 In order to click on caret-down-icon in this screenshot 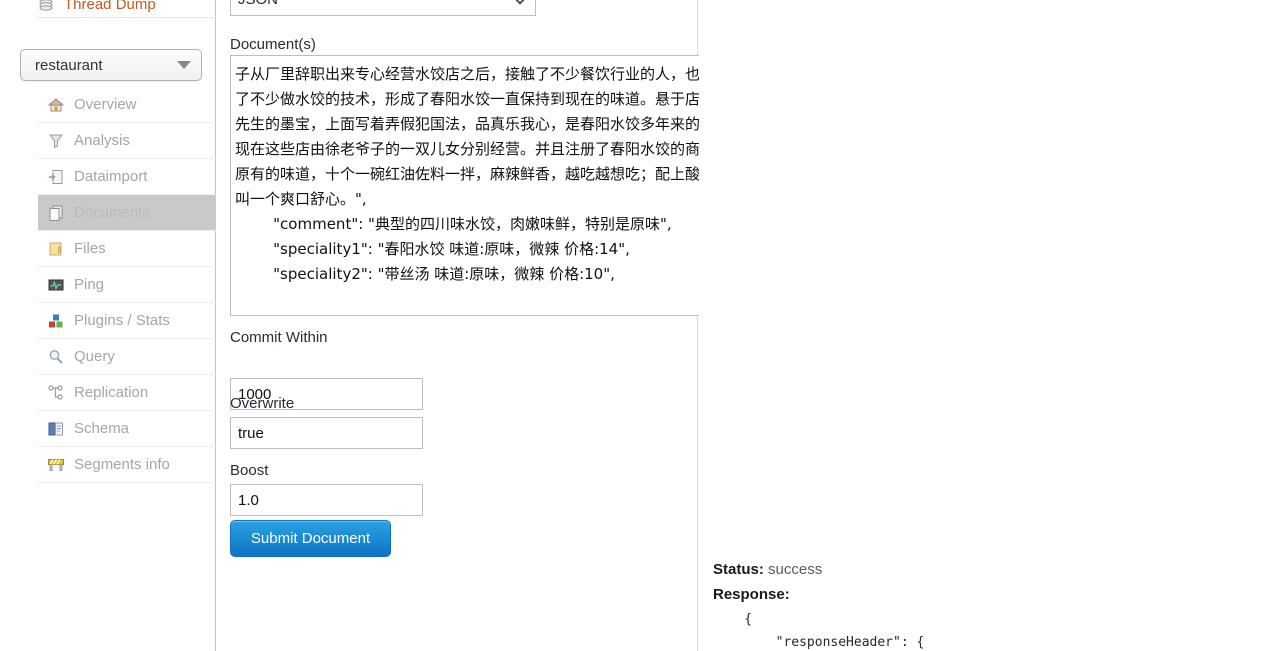, I will do `click(184, 65)`.